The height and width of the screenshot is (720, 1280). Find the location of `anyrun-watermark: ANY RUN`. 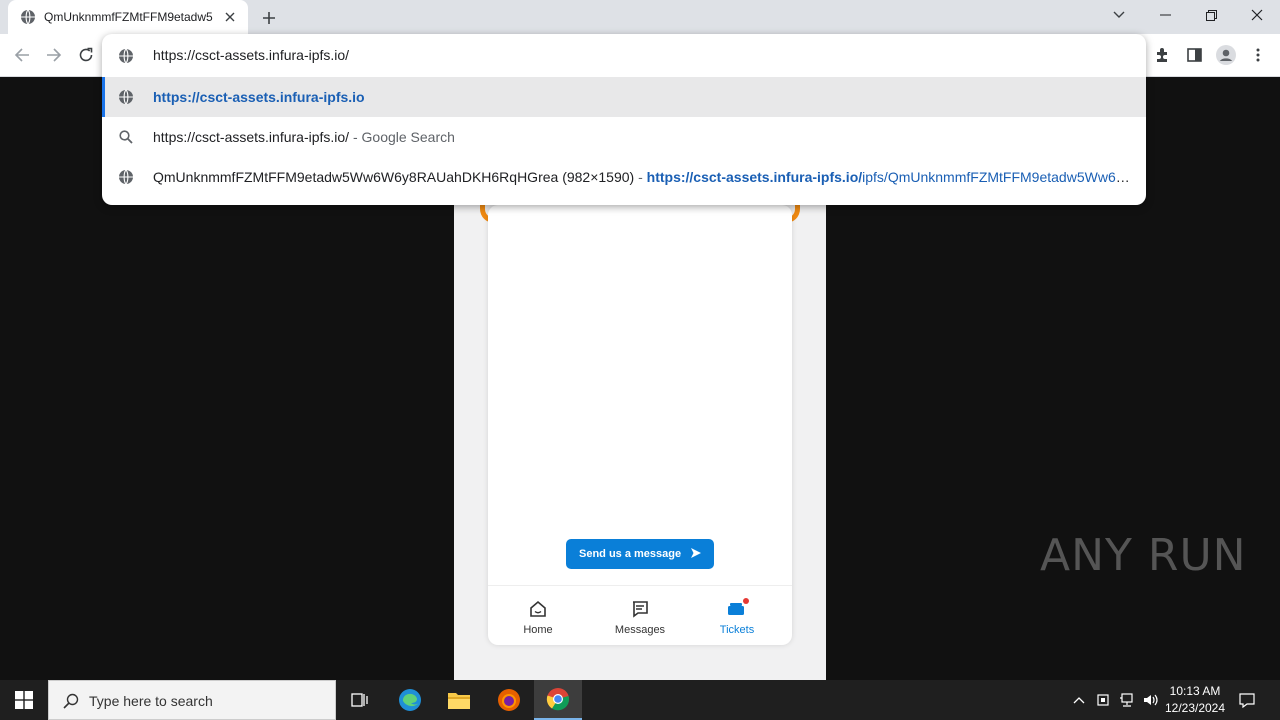

anyrun-watermark: ANY RUN is located at coordinates (1143, 555).